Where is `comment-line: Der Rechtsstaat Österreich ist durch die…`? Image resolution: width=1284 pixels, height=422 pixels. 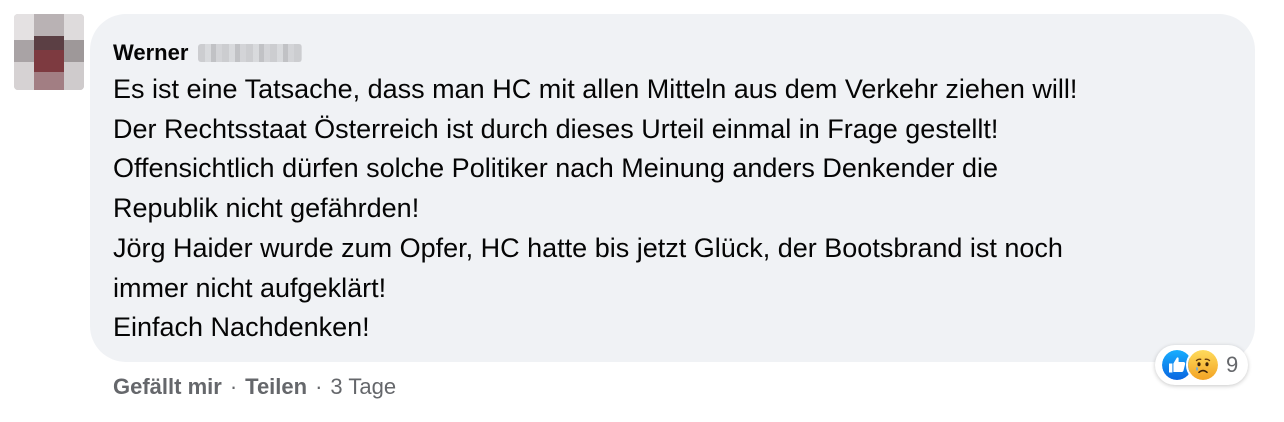
comment-line: Der Rechtsstaat Österreich ist durch die… is located at coordinates (556, 128).